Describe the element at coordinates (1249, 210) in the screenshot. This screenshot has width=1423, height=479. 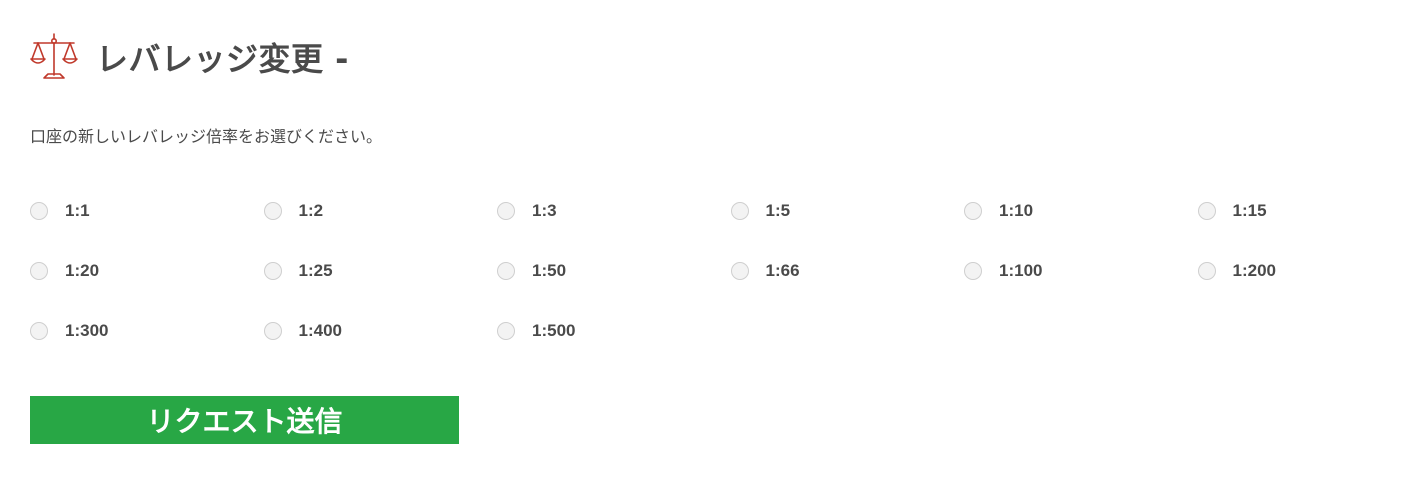
I see `leverage-option-label: 1:15` at that location.